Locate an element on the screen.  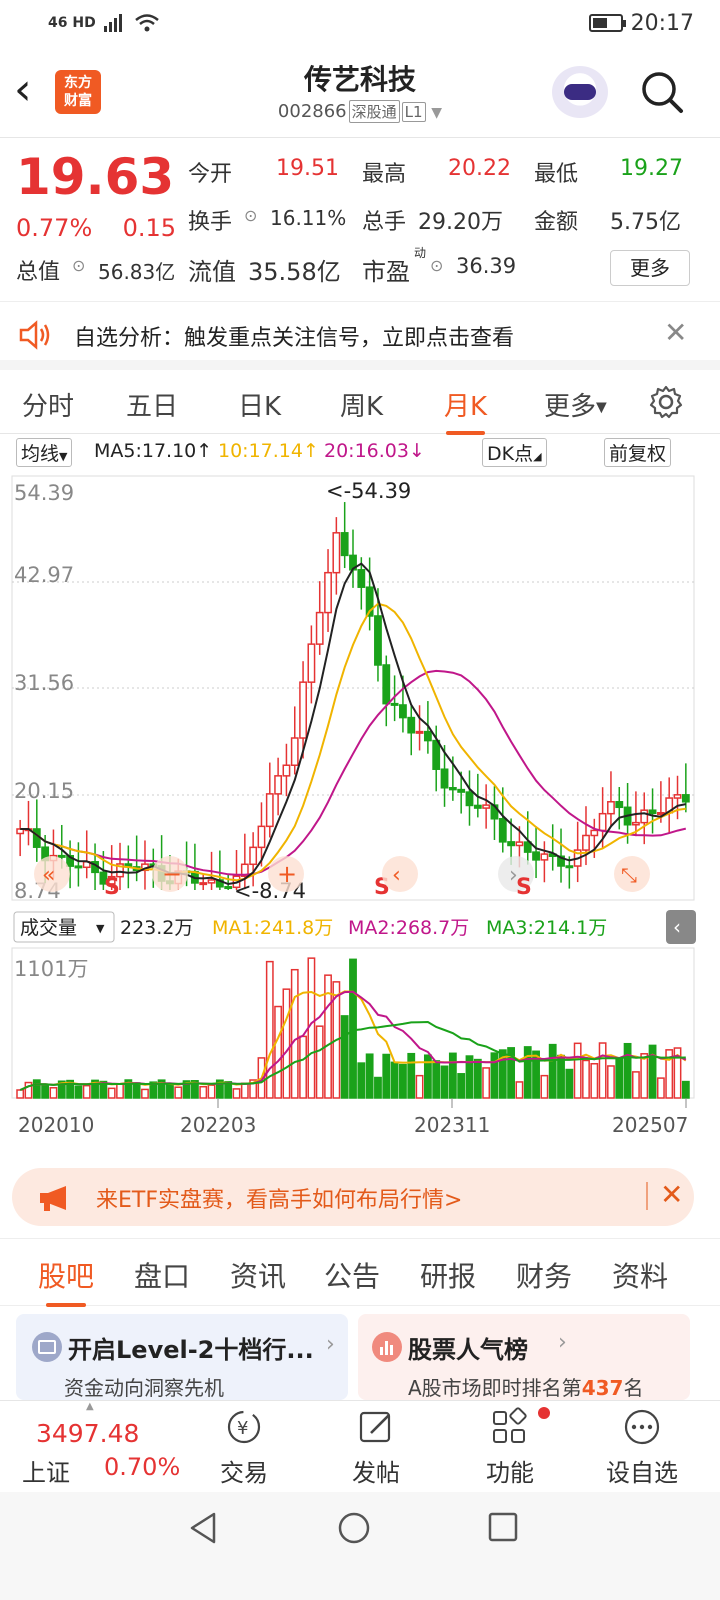
signal-text: 46 HD is located at coordinates (72, 23).